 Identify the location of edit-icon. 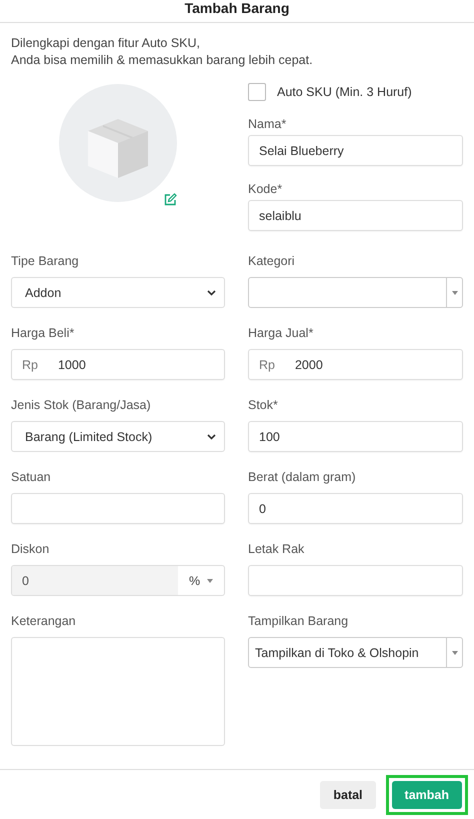
(170, 199).